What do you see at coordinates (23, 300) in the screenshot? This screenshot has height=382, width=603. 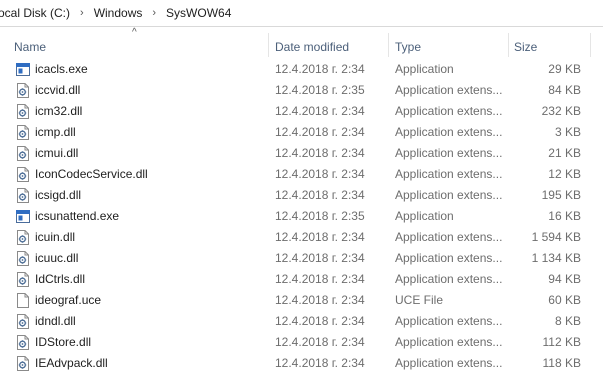 I see `file-icon` at bounding box center [23, 300].